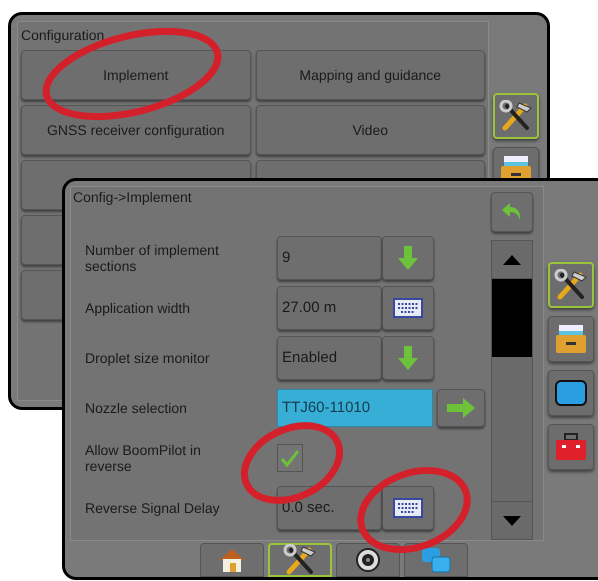 The image size is (598, 581). I want to click on setting-label: Droplet size monitor, so click(147, 358).